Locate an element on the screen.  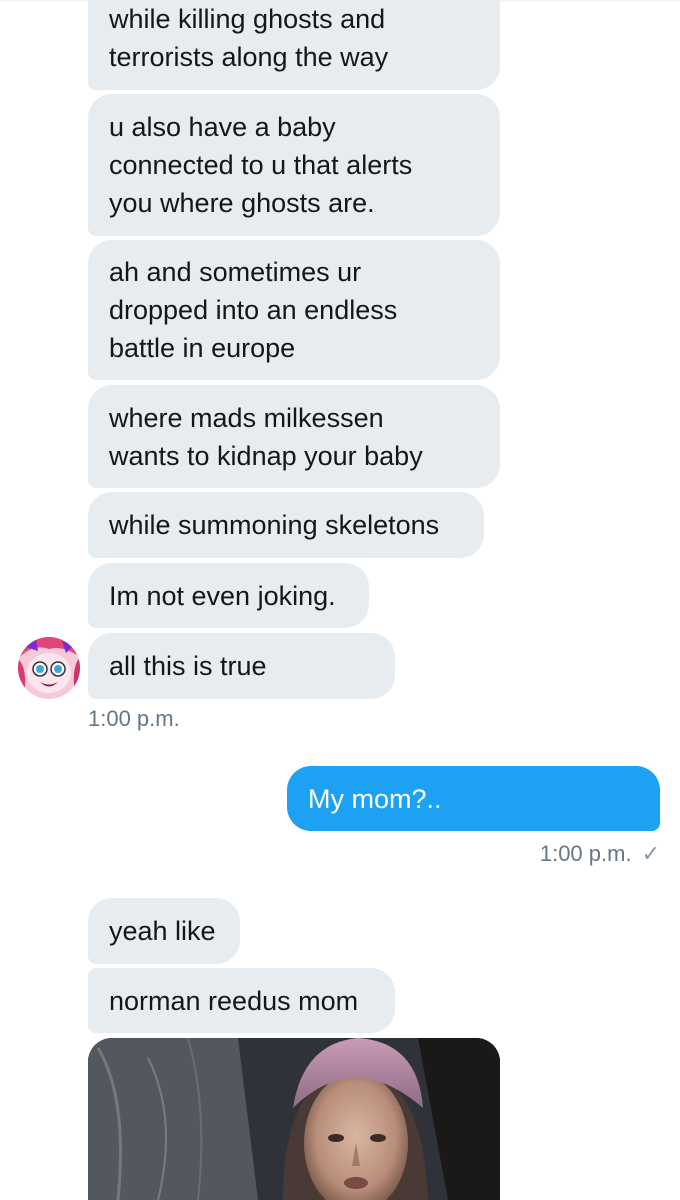
received-message: yeah like is located at coordinates (164, 931).